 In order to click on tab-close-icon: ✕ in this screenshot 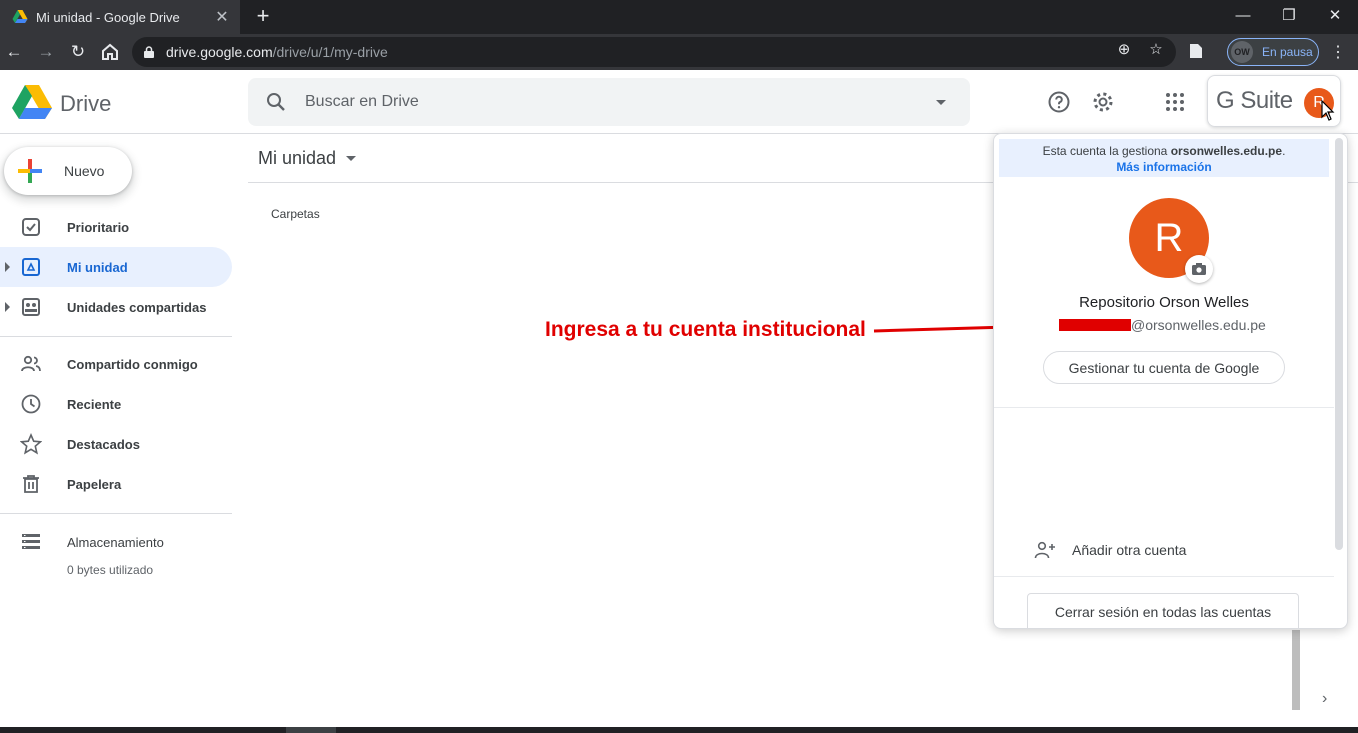, I will do `click(222, 17)`.